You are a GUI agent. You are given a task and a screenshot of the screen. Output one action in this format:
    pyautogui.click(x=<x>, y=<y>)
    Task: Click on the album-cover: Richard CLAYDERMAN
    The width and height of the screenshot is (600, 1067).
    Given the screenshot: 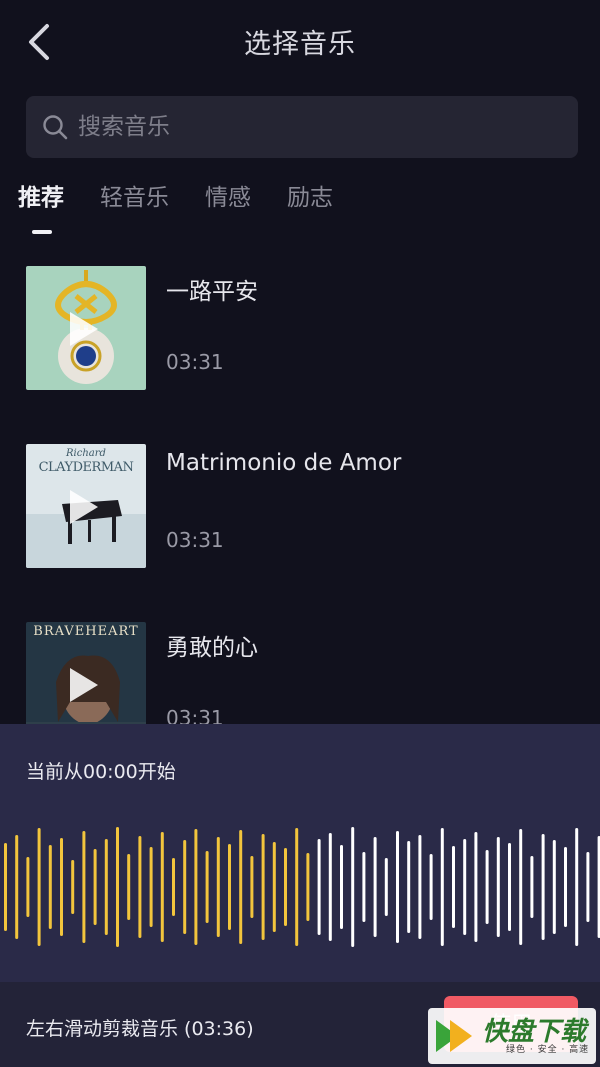 What is the action you would take?
    pyautogui.click(x=86, y=506)
    